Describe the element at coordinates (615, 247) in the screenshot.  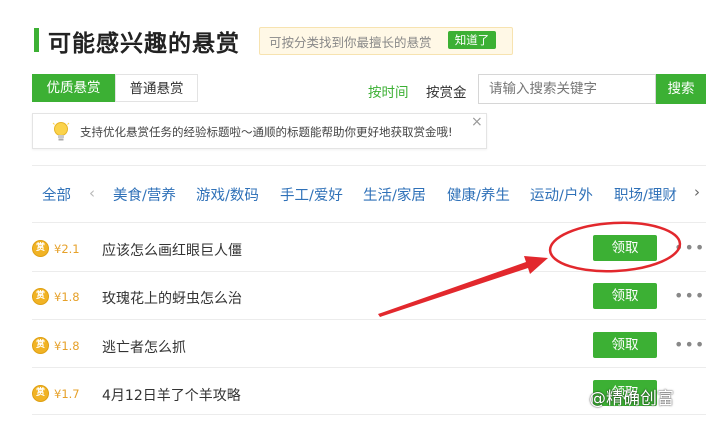
I see `annotation-circle` at that location.